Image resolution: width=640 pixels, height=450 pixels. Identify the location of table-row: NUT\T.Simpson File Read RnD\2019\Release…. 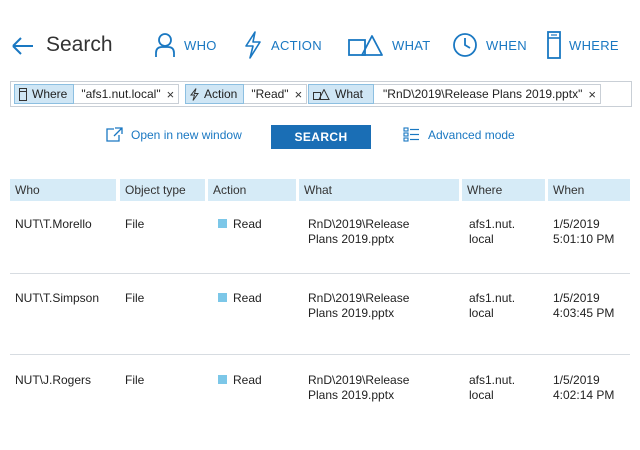
(320, 322).